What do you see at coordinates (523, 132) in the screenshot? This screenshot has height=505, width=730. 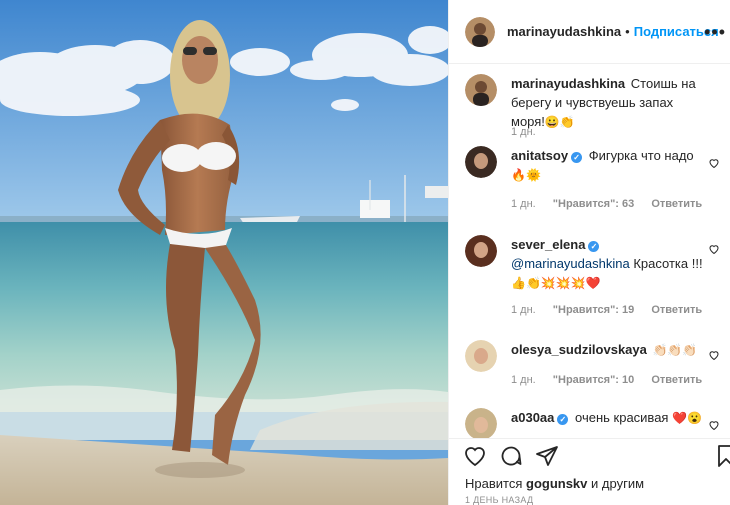 I see `caption-time: 1 дн.` at bounding box center [523, 132].